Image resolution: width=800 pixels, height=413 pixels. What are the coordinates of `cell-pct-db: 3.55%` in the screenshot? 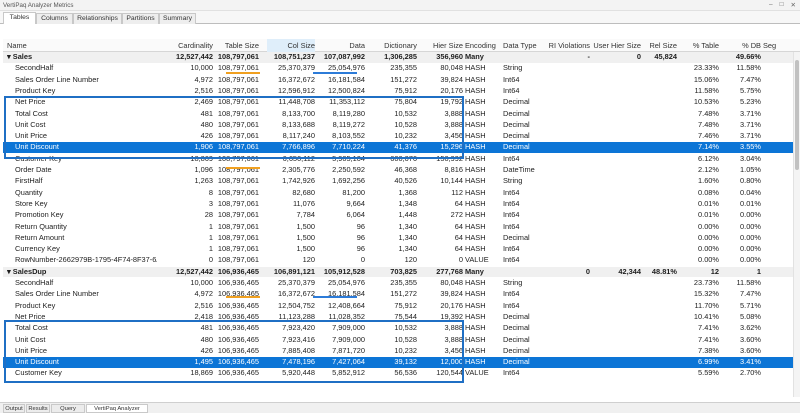 It's located at (750, 147).